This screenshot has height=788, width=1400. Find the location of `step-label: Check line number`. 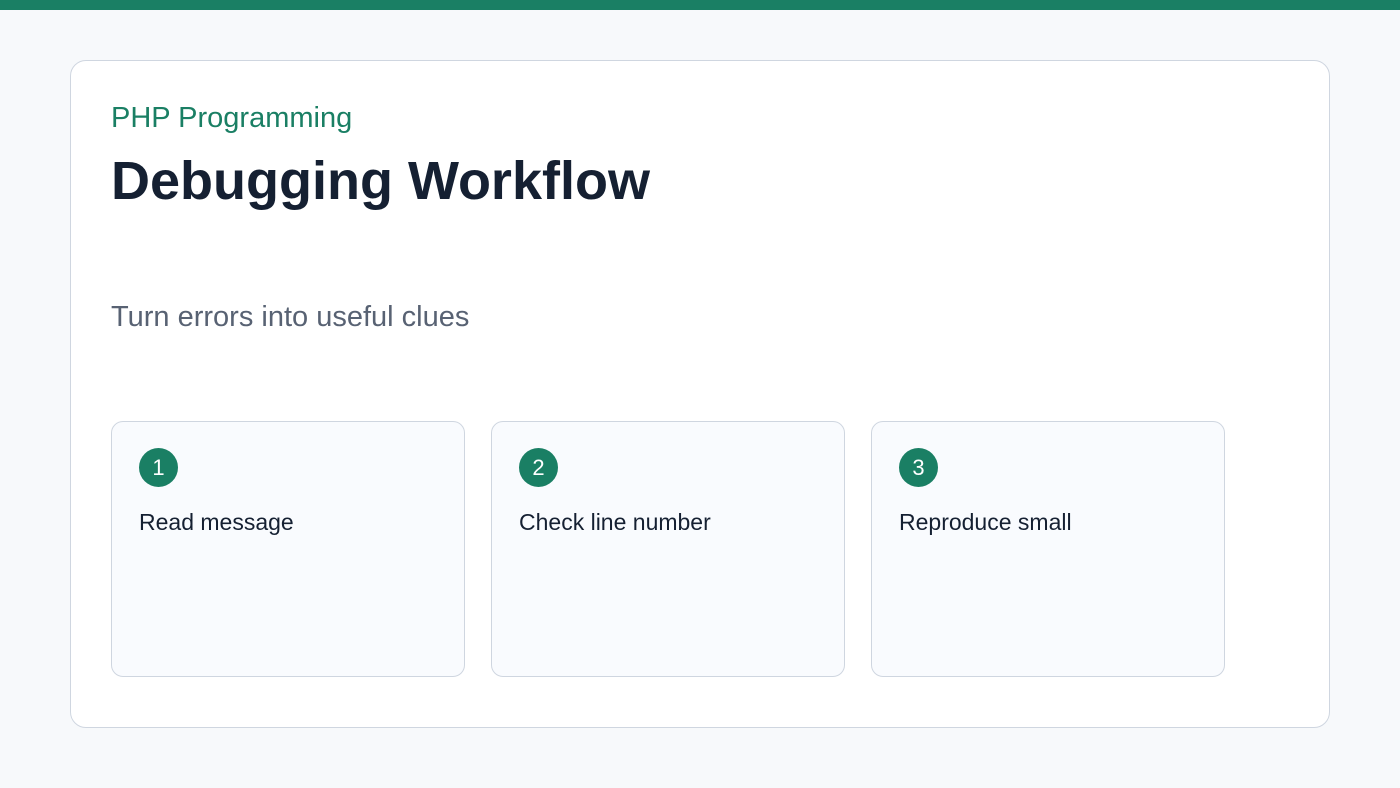

step-label: Check line number is located at coordinates (615, 522).